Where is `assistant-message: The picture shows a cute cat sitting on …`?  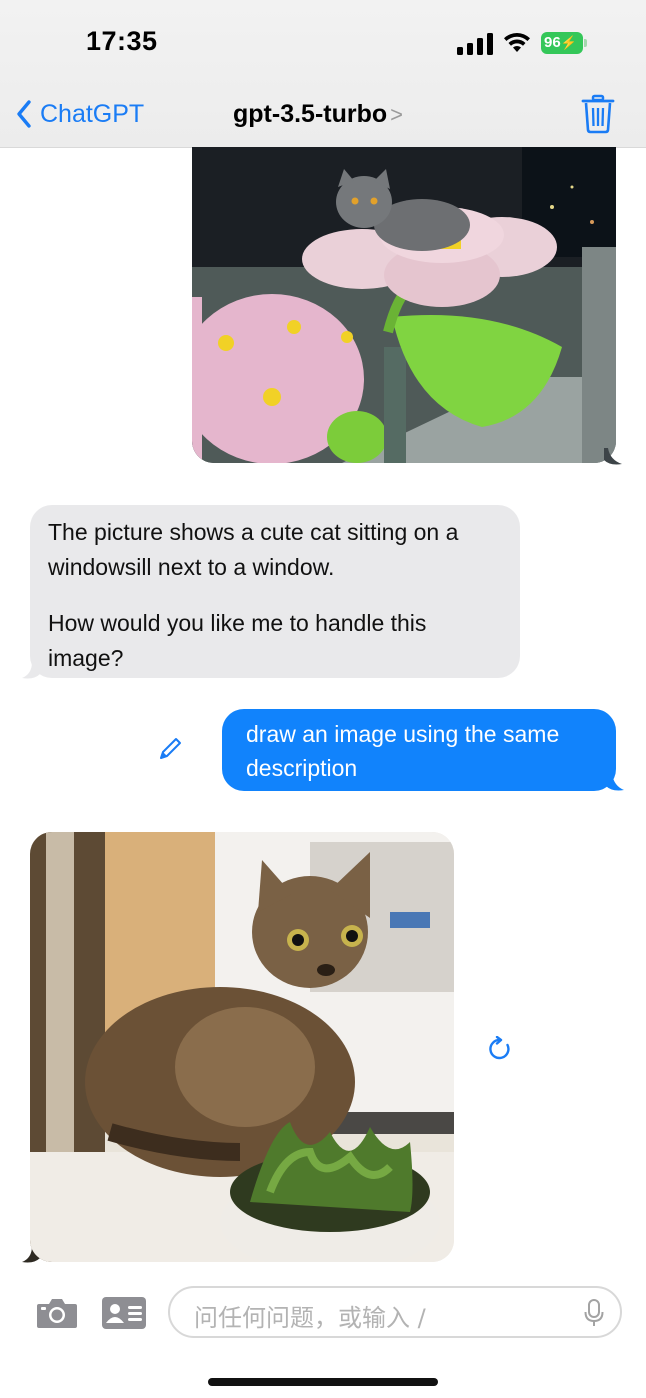
assistant-message: The picture shows a cute cat sitting on … is located at coordinates (275, 591).